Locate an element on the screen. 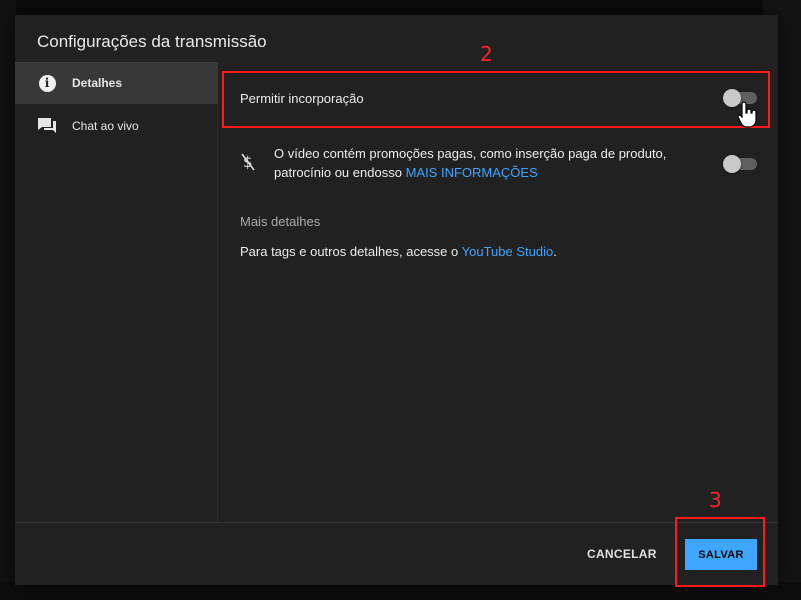 This screenshot has width=801, height=600. sidebar-item-details: i Detalhes is located at coordinates (116, 83).